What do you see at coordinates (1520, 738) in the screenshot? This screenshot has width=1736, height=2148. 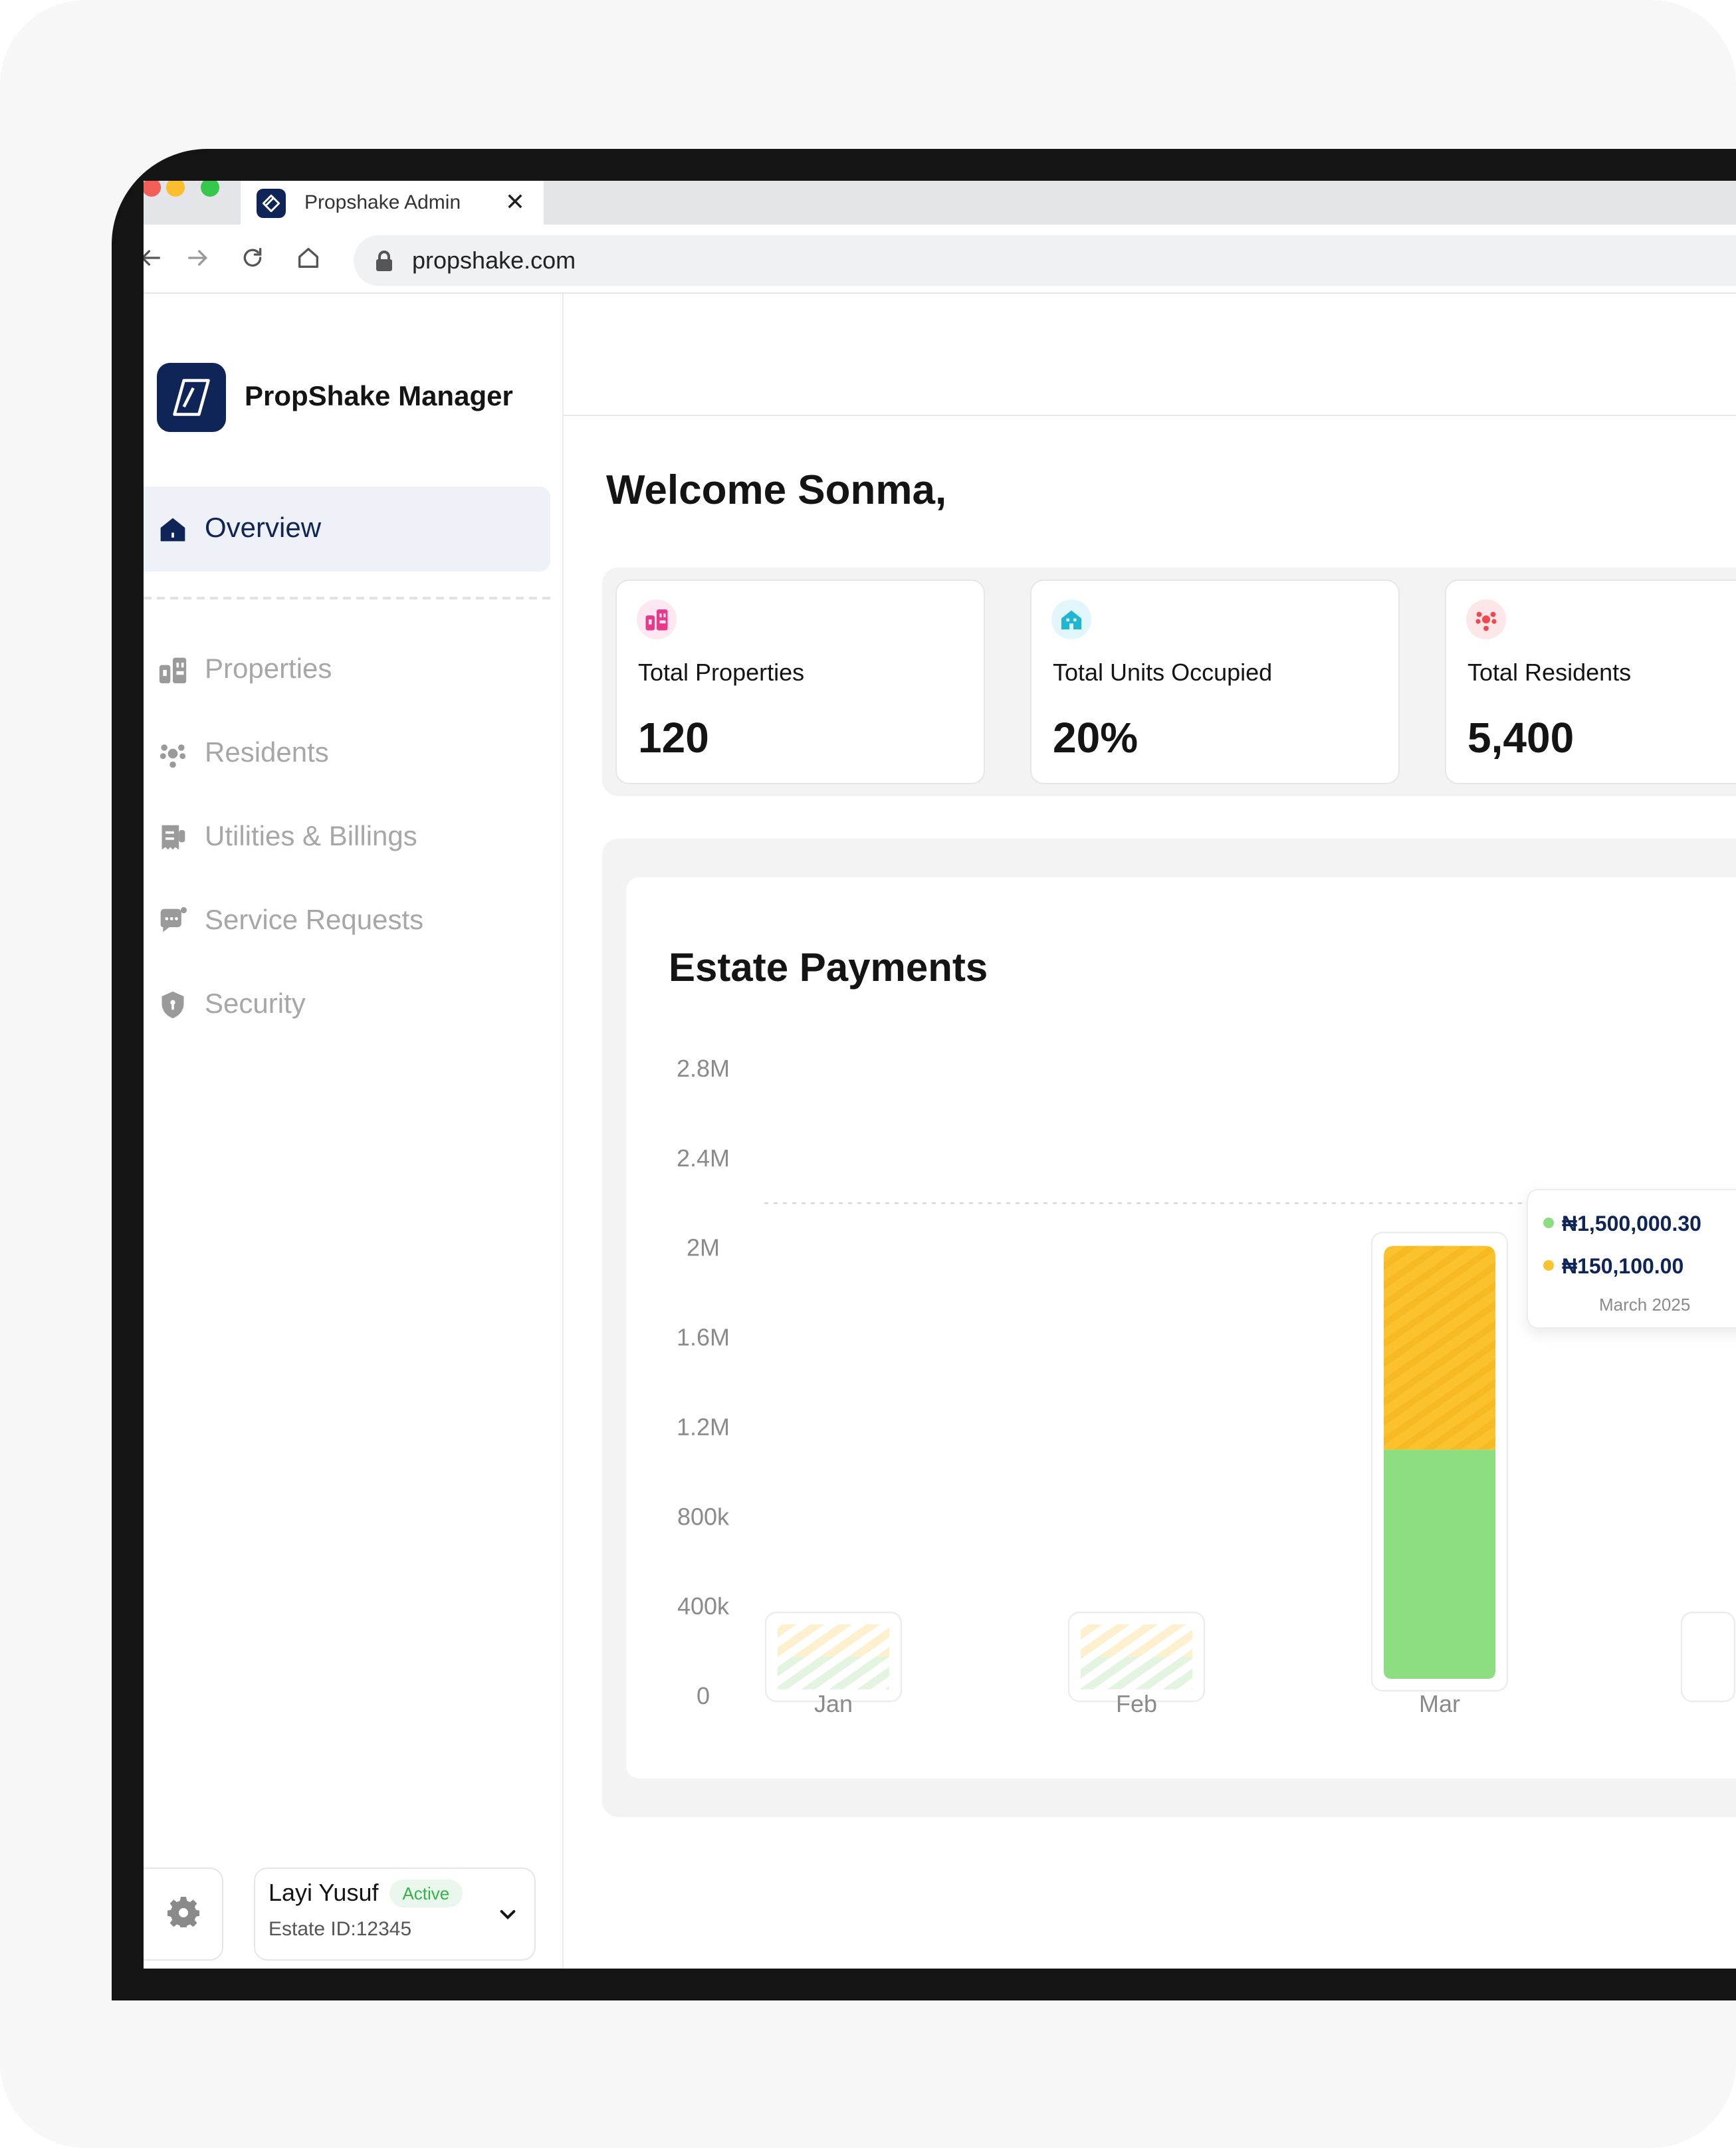 I see `stat-value: 5,400` at bounding box center [1520, 738].